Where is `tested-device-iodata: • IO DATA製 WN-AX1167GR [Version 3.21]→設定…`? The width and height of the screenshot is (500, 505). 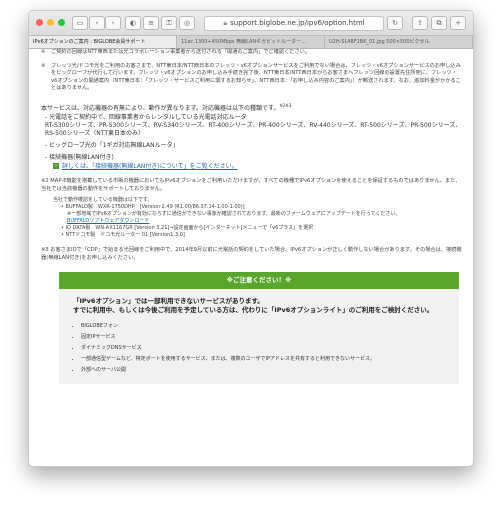
tested-device-iodata: • IO DATA製 WN-AX1167GR [Version 3.21]→設定… is located at coordinates (187, 228).